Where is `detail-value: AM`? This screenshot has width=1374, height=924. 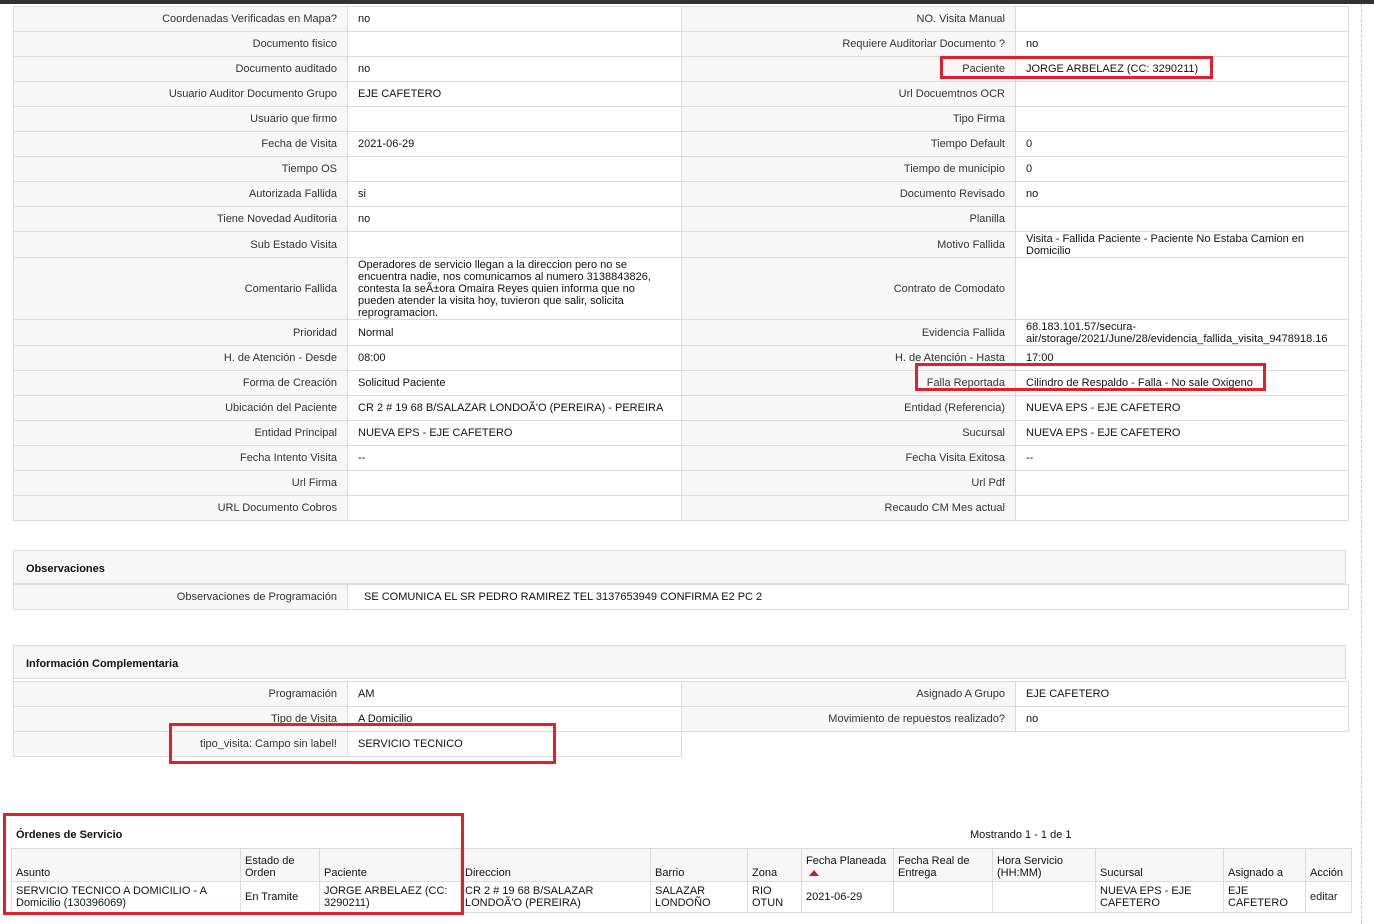 detail-value: AM is located at coordinates (514, 694).